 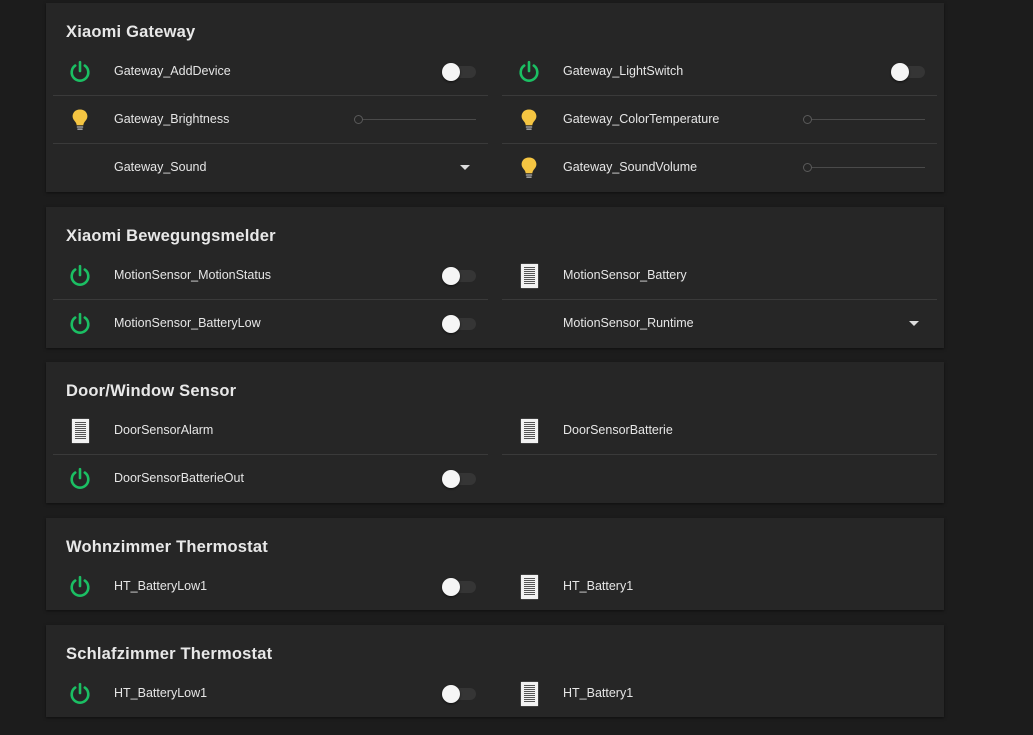 I want to click on entity-label: DoorSensorAlarm, so click(x=164, y=430).